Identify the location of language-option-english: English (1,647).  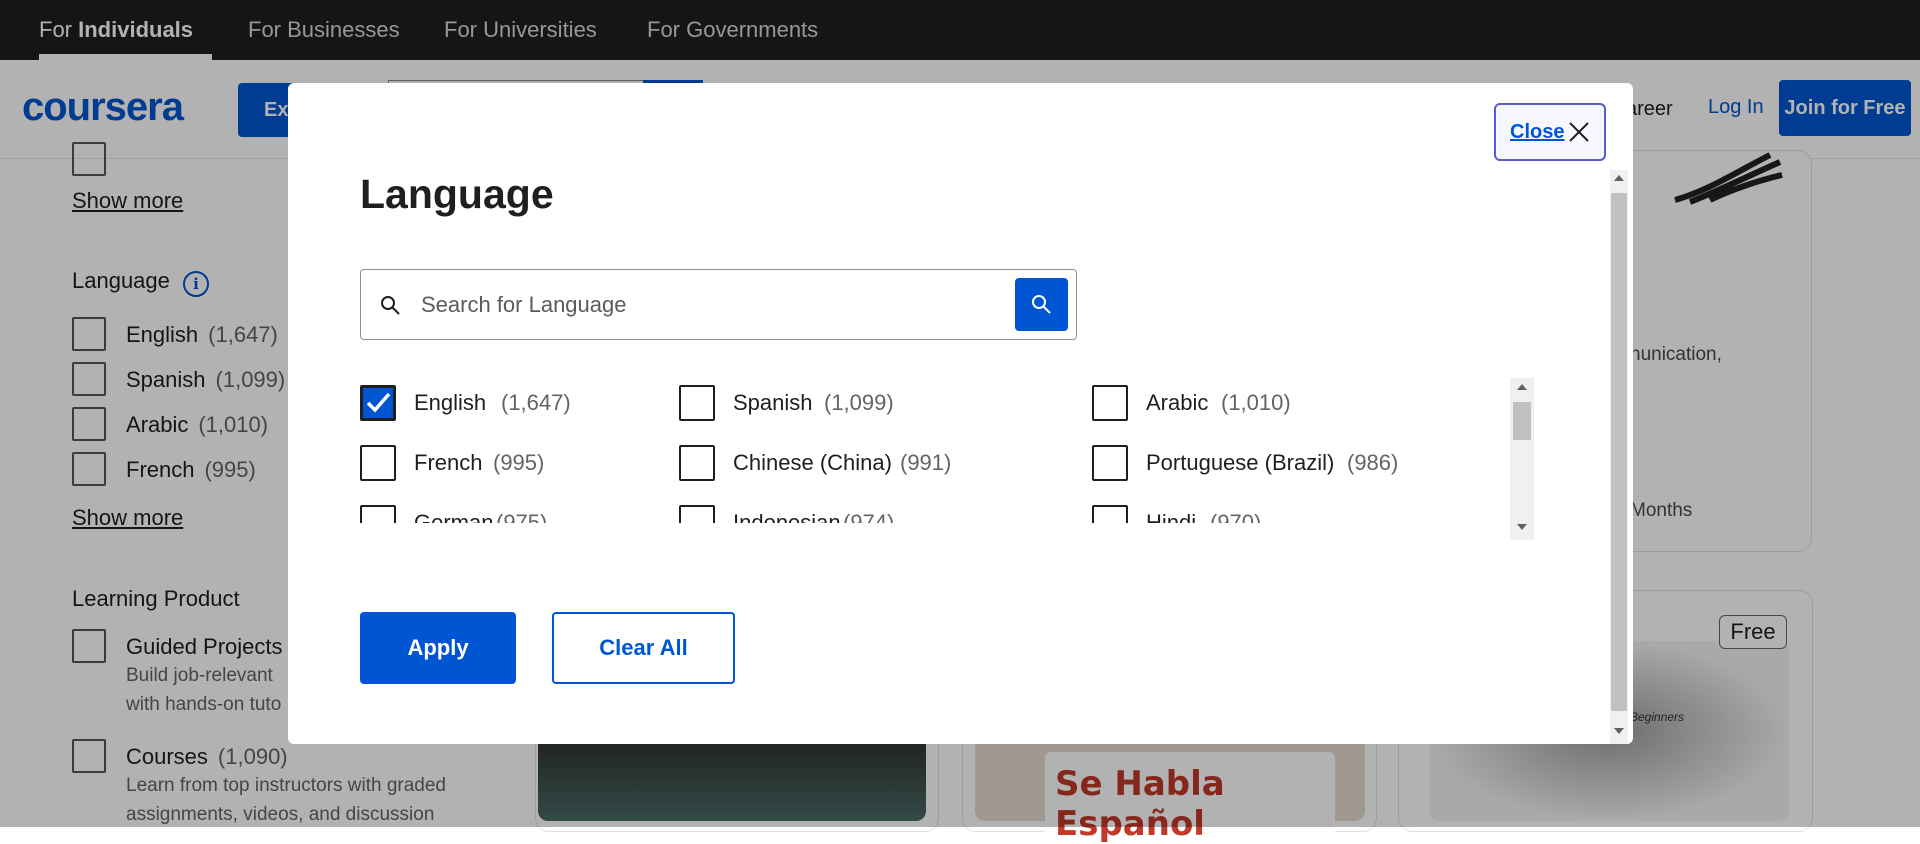
(510, 403).